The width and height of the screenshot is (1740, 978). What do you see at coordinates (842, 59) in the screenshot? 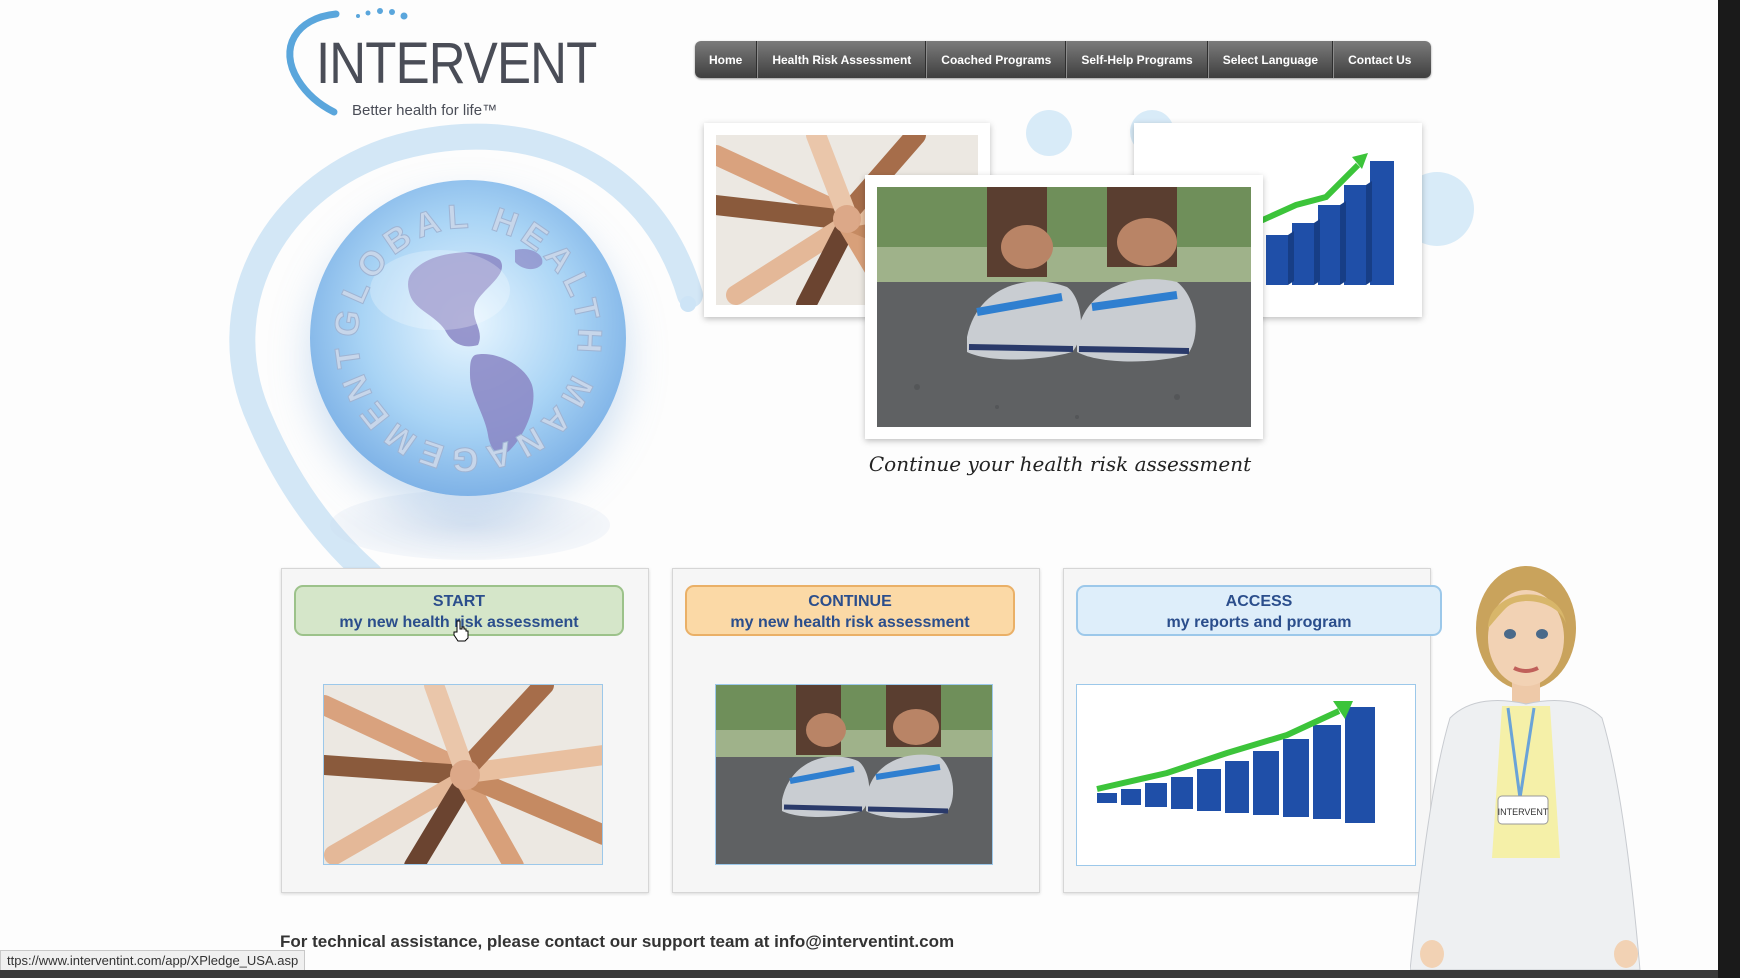
I see `nav-health-risk-assessment: Health Risk Assessment` at bounding box center [842, 59].